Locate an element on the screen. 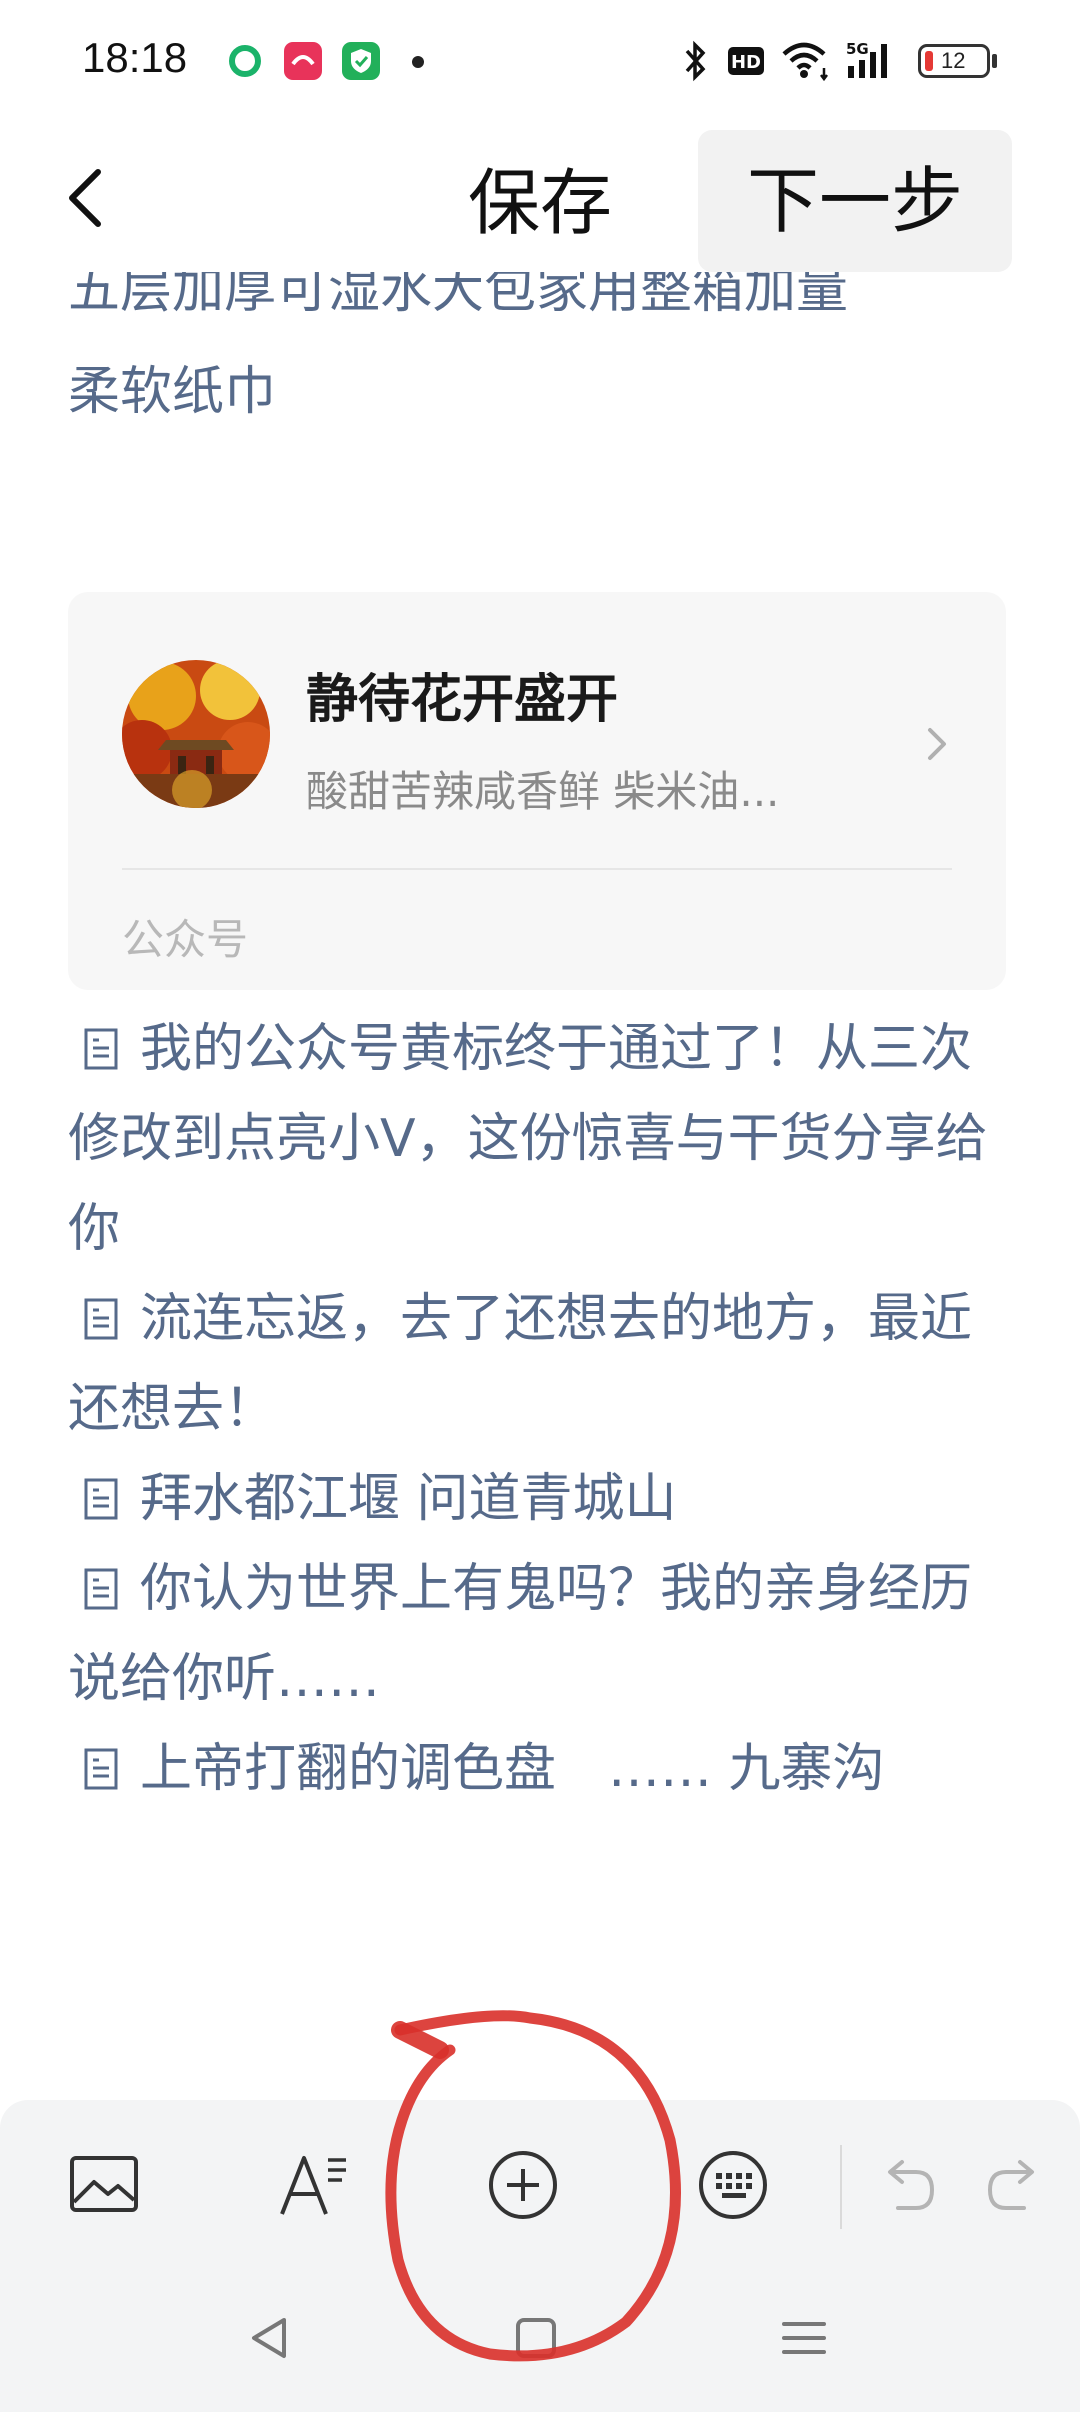 This screenshot has height=2412, width=1080. menu-lines-icon is located at coordinates (804, 2338).